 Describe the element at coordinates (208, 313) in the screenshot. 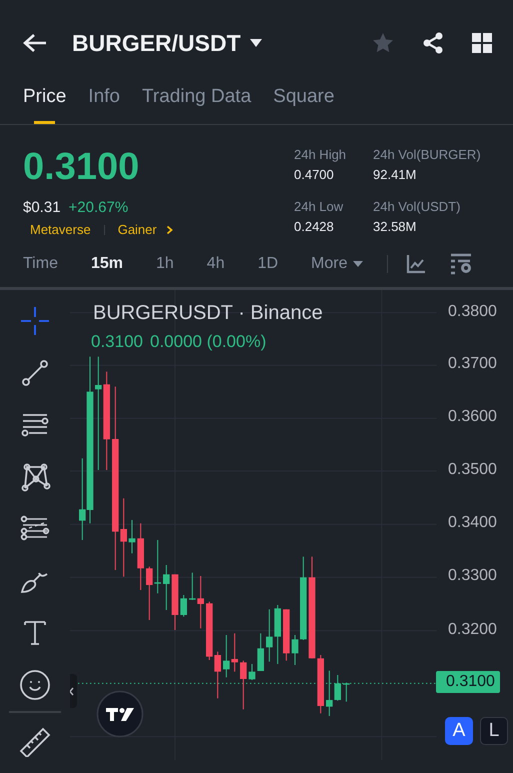

I see `chart-symbol: BURGERUSDT · Binance` at that location.